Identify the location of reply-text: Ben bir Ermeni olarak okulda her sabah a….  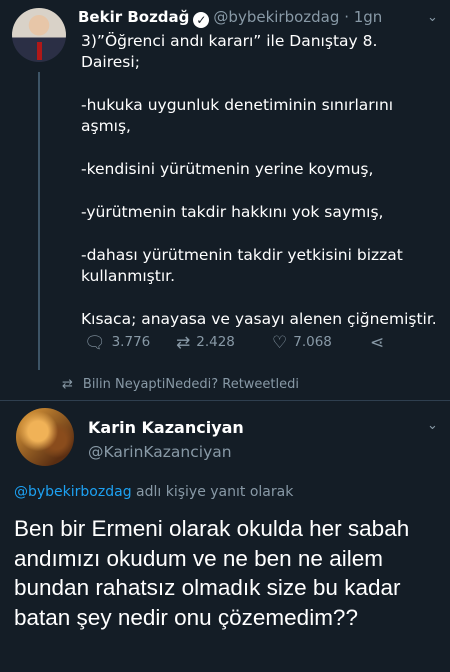
(212, 573).